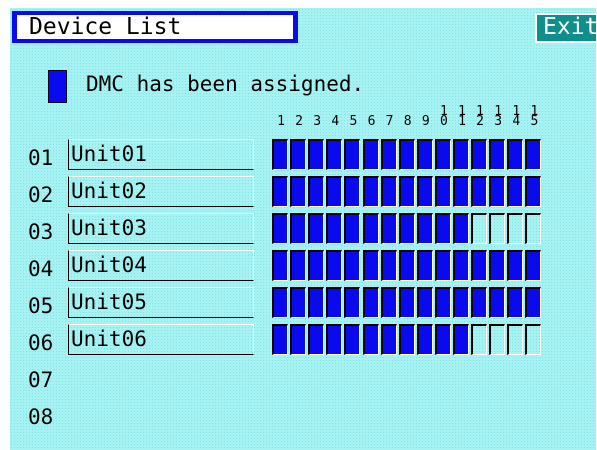 This screenshot has width=597, height=450. I want to click on column-label: 4, so click(335, 121).